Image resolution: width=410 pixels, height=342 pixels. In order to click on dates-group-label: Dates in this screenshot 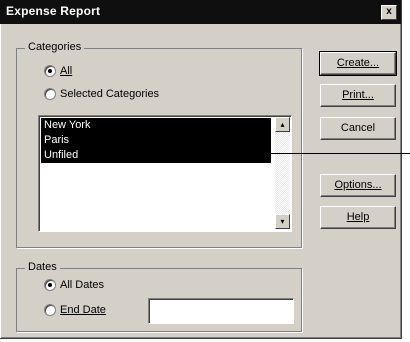, I will do `click(42, 267)`.